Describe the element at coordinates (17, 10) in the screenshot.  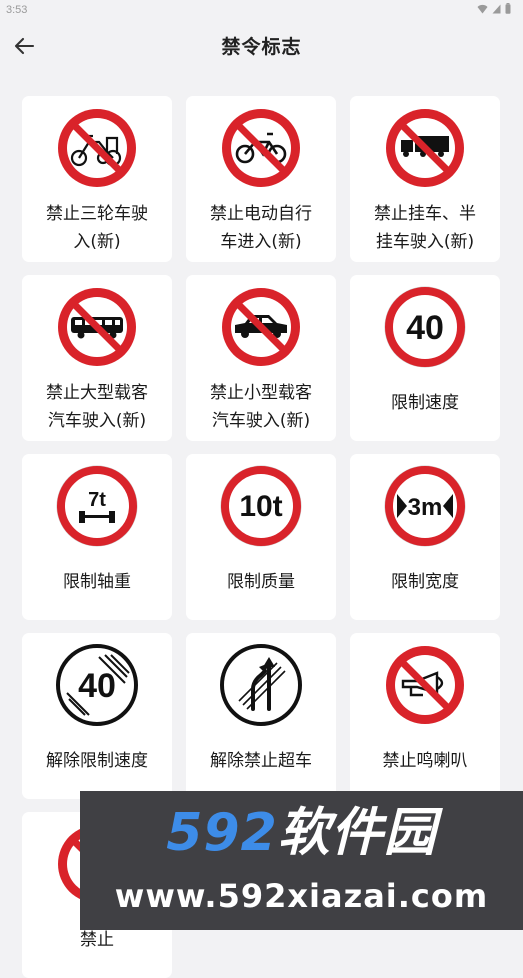
I see `status-time: 3:53` at that location.